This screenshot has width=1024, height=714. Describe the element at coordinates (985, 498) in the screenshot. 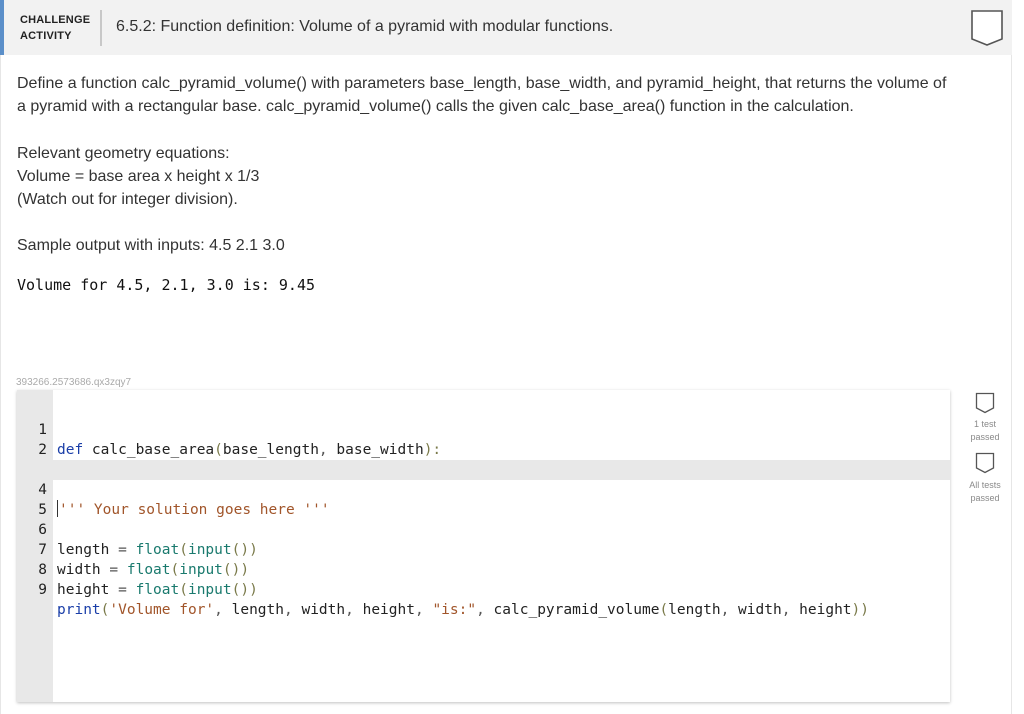

I see `test-status-2-line2: passed` at that location.